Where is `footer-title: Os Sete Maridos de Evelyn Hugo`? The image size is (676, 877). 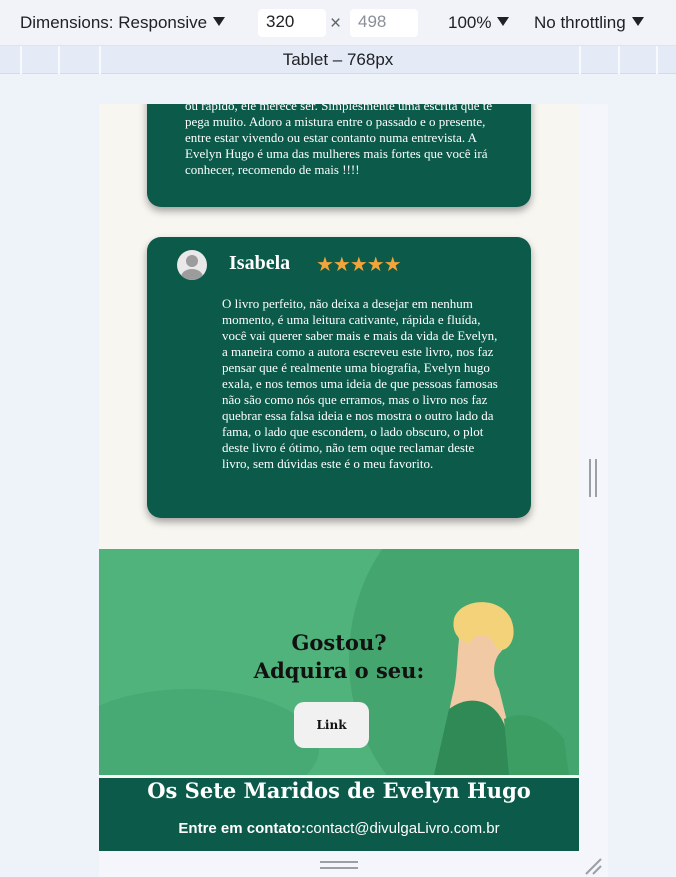 footer-title: Os Sete Maridos de Evelyn Hugo is located at coordinates (339, 790).